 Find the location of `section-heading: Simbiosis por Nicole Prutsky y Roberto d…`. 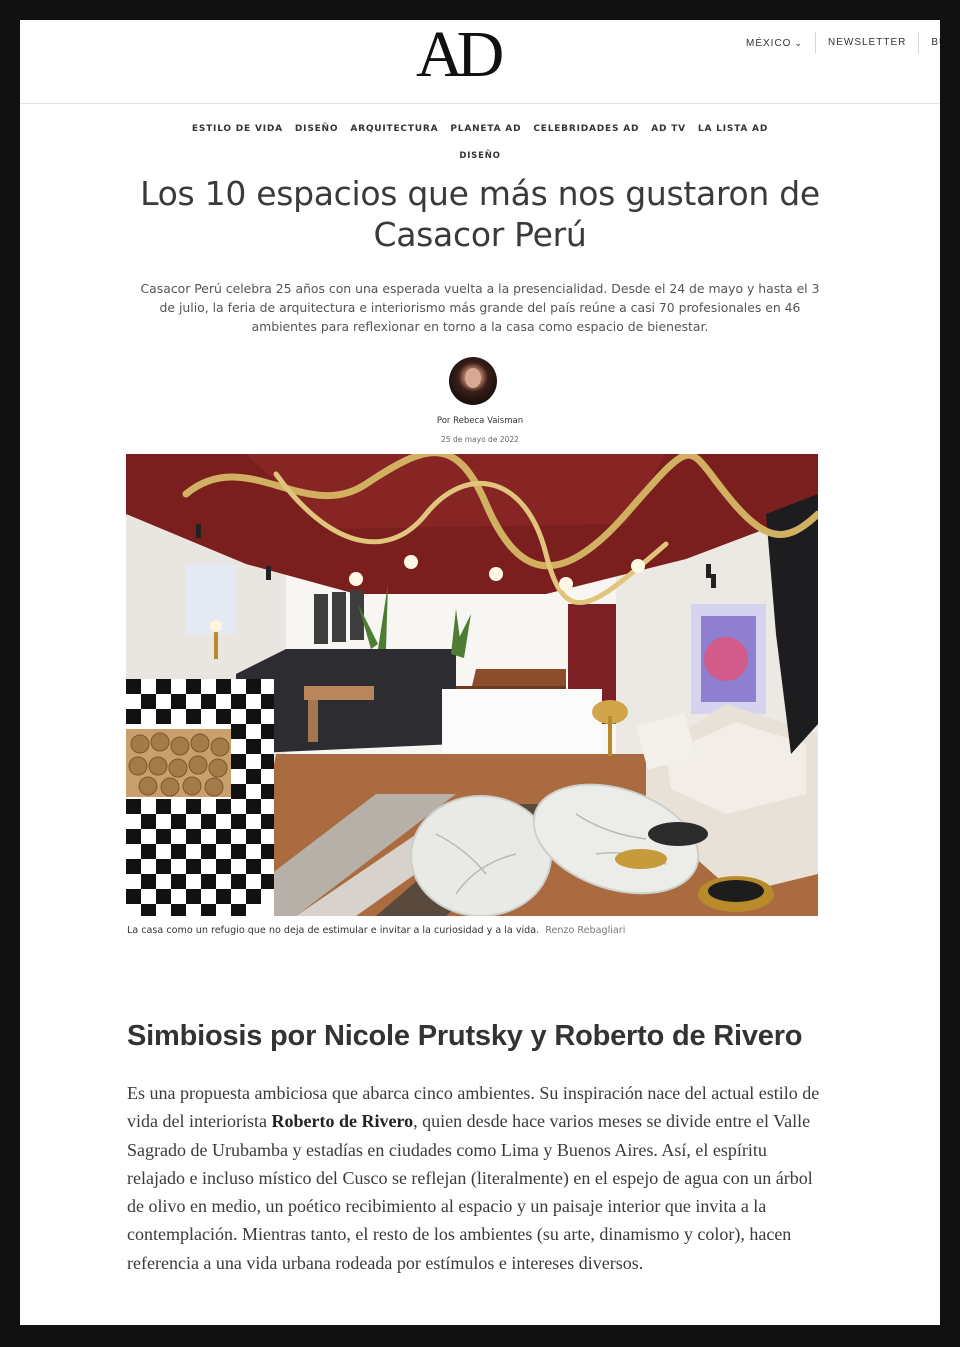

section-heading: Simbiosis por Nicole Prutsky y Roberto d… is located at coordinates (465, 1036).